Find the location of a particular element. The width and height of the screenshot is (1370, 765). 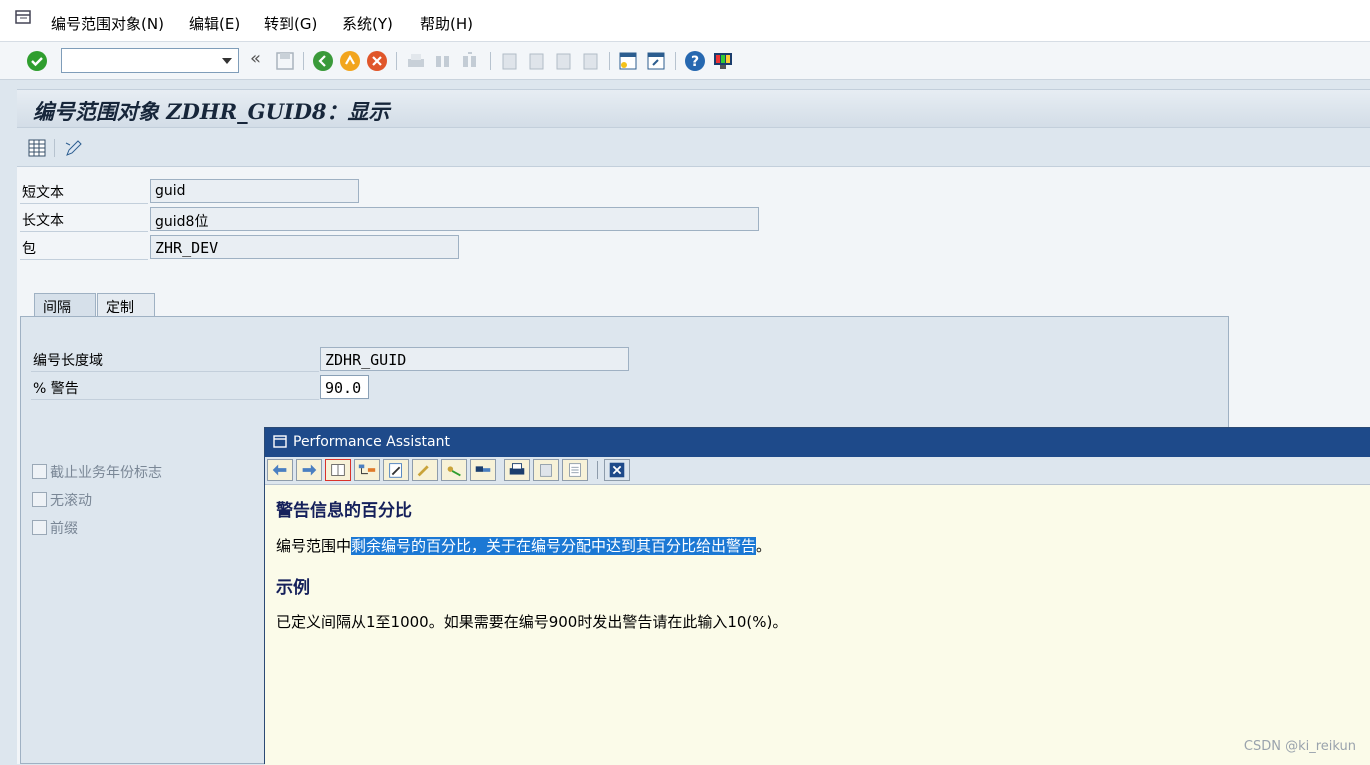

help-paragraph-example: 已定义间隔从1至1000。如果需要在编号900时发出警告请在此输入10(%)。 is located at coordinates (532, 622).